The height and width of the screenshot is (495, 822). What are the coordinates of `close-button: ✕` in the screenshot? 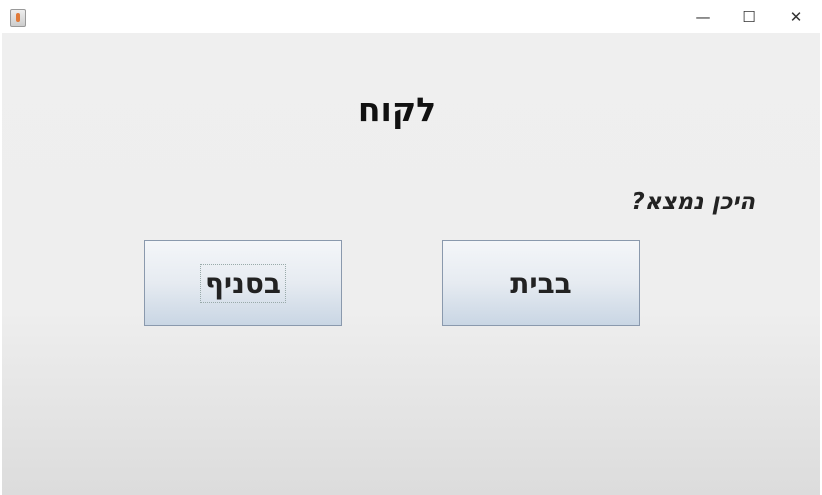 It's located at (796, 16).